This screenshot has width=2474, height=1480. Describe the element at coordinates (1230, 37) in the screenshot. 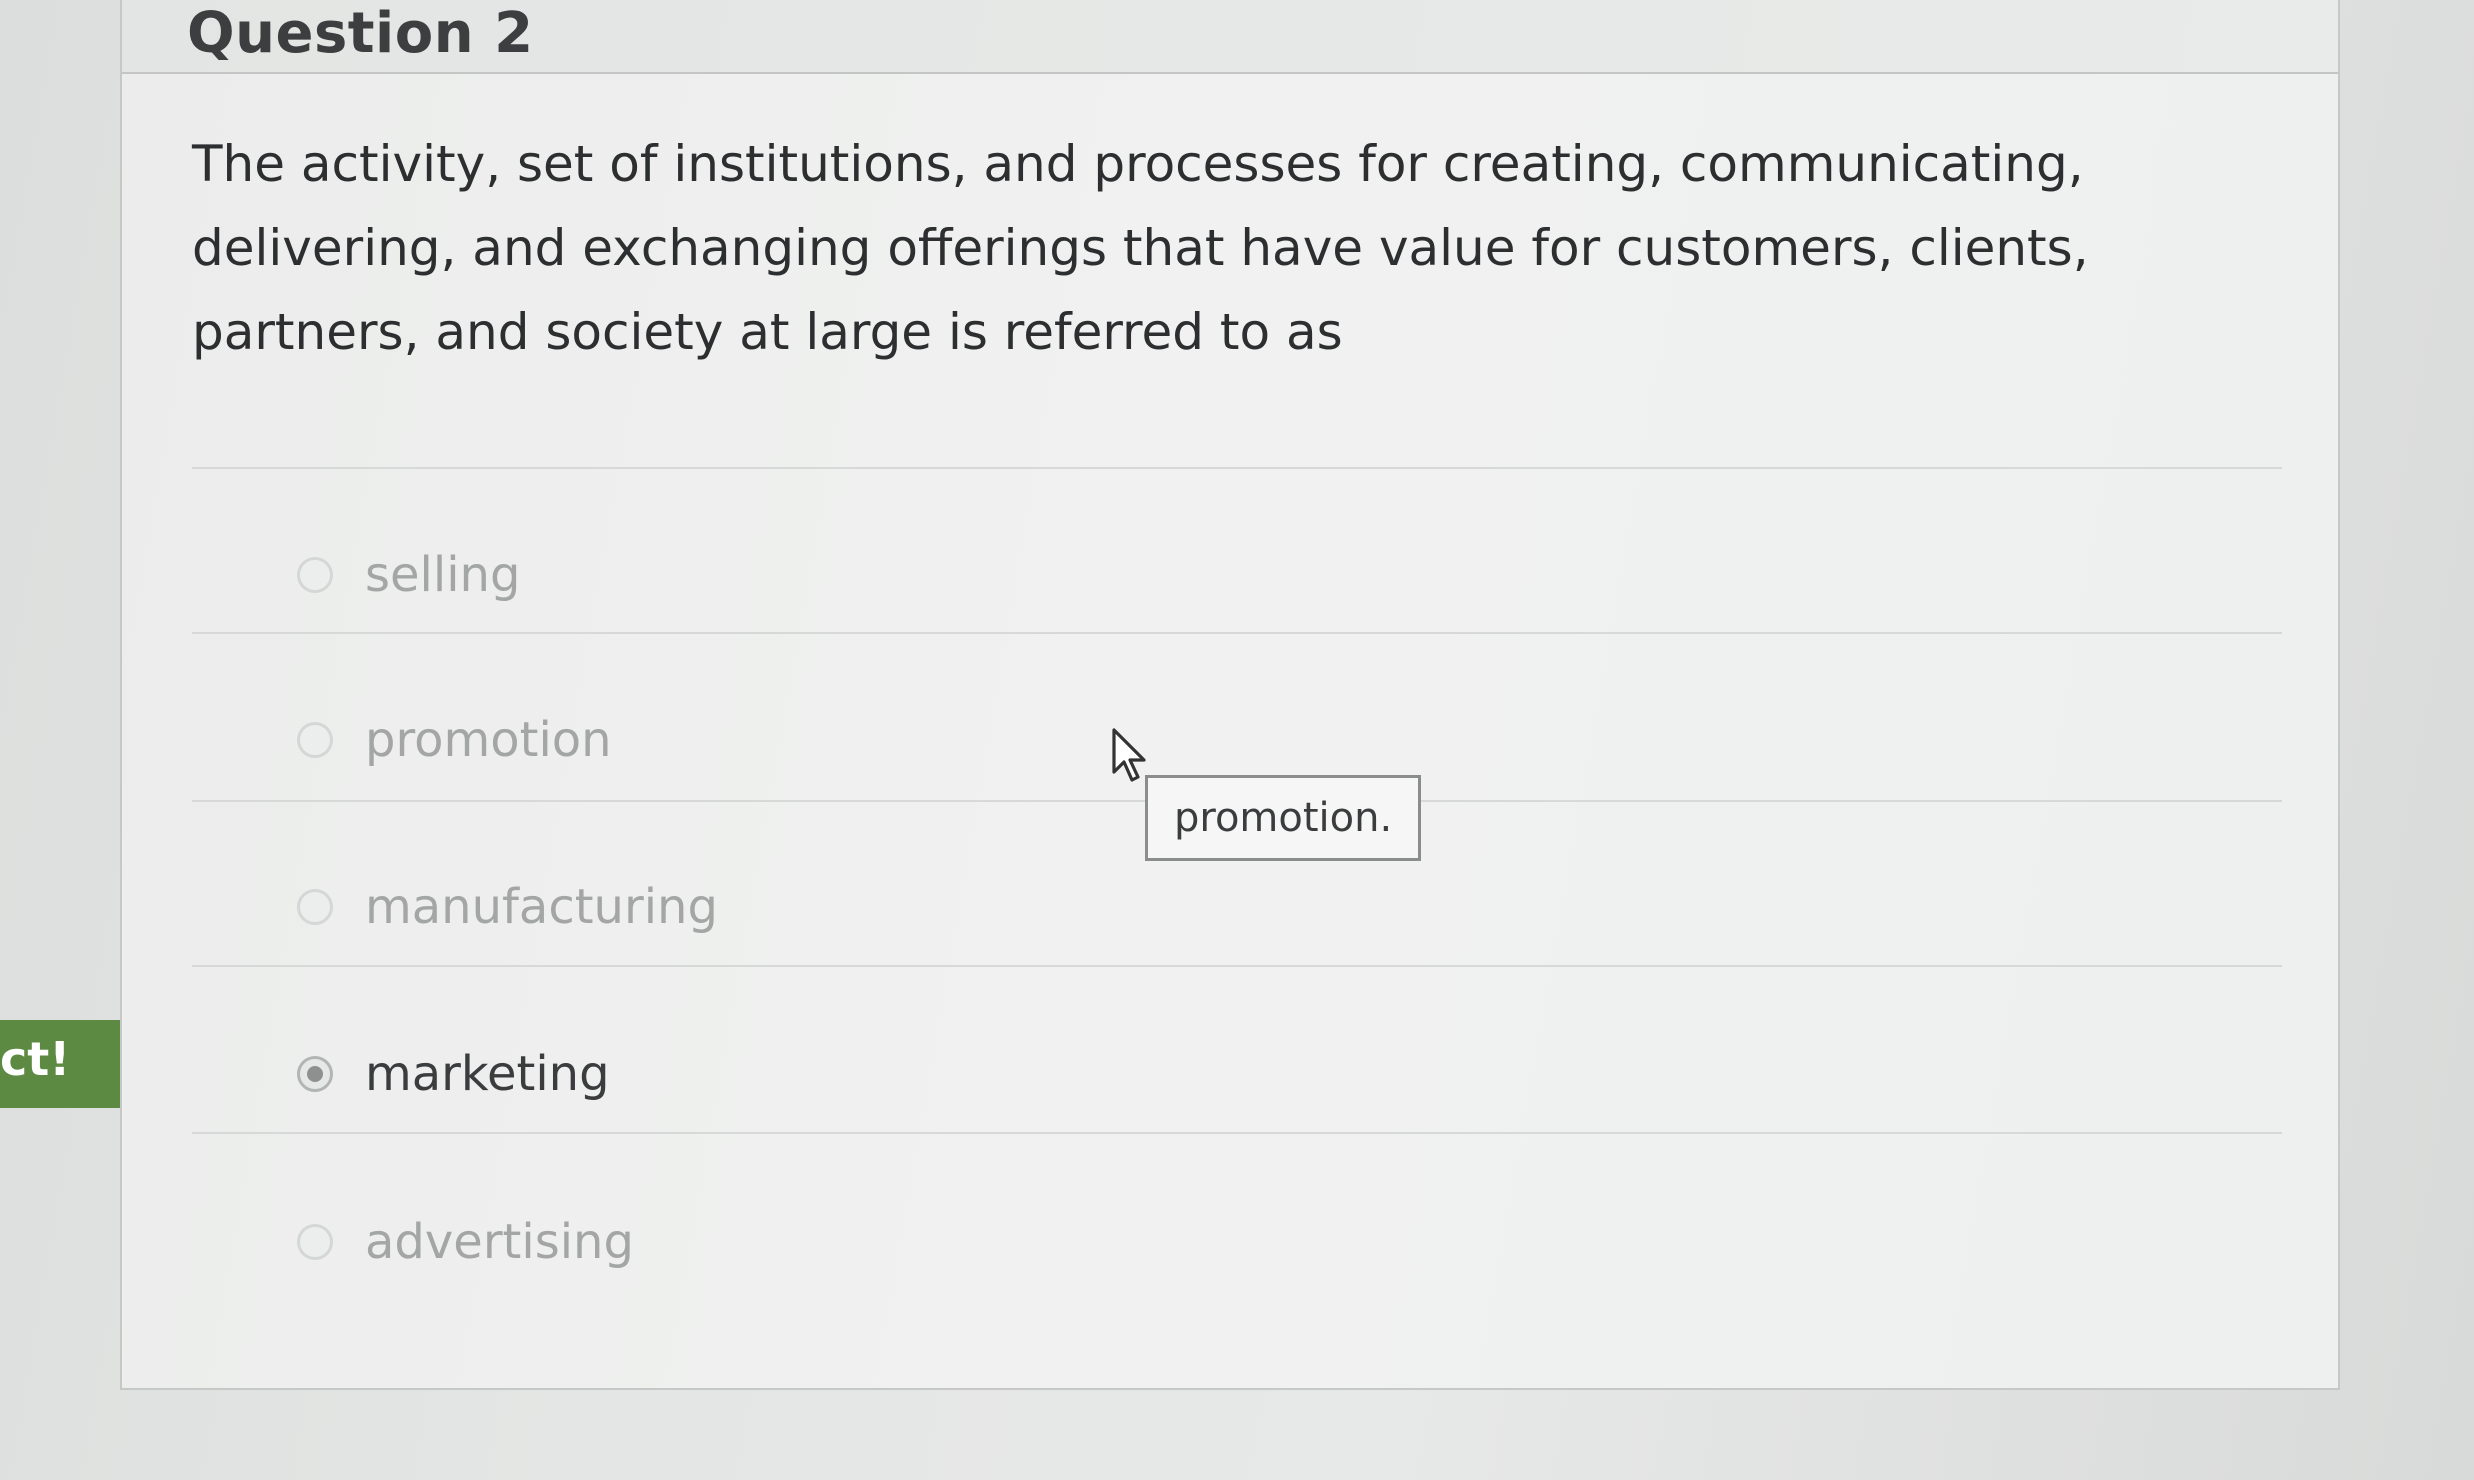

I see `question-header: Question 2` at that location.